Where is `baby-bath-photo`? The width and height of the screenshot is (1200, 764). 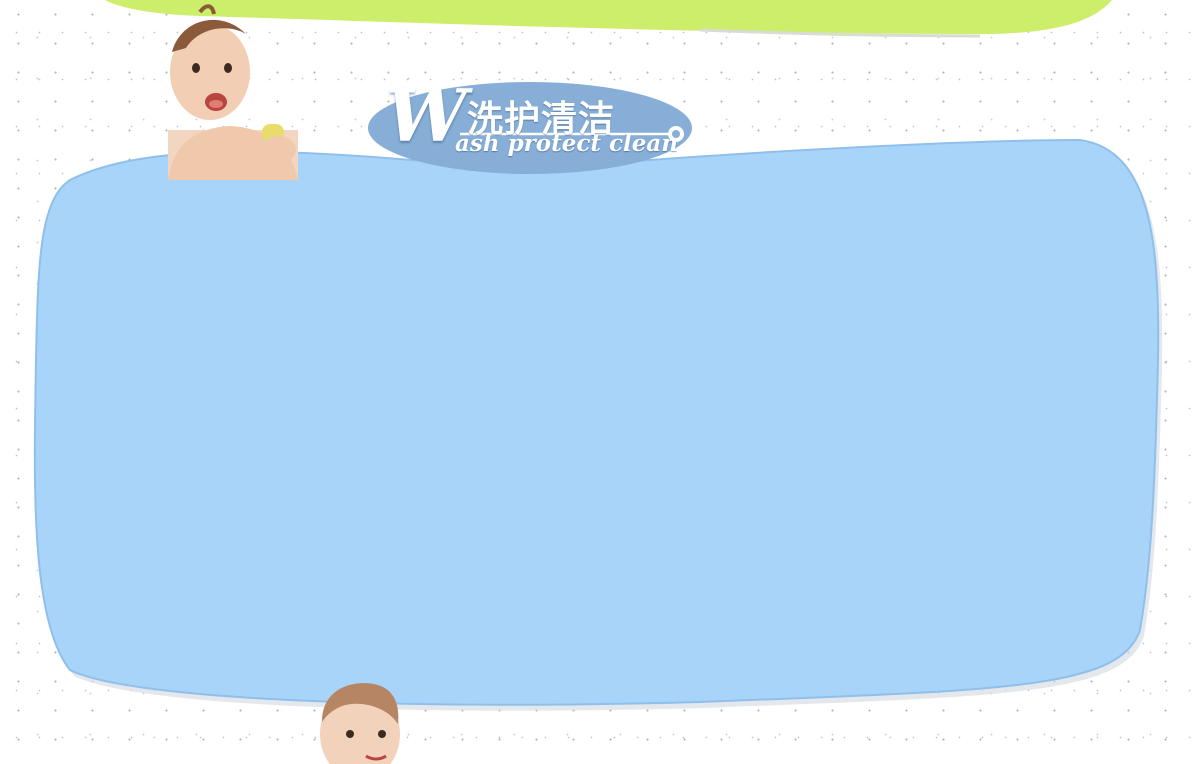
baby-bath-photo is located at coordinates (233, 92).